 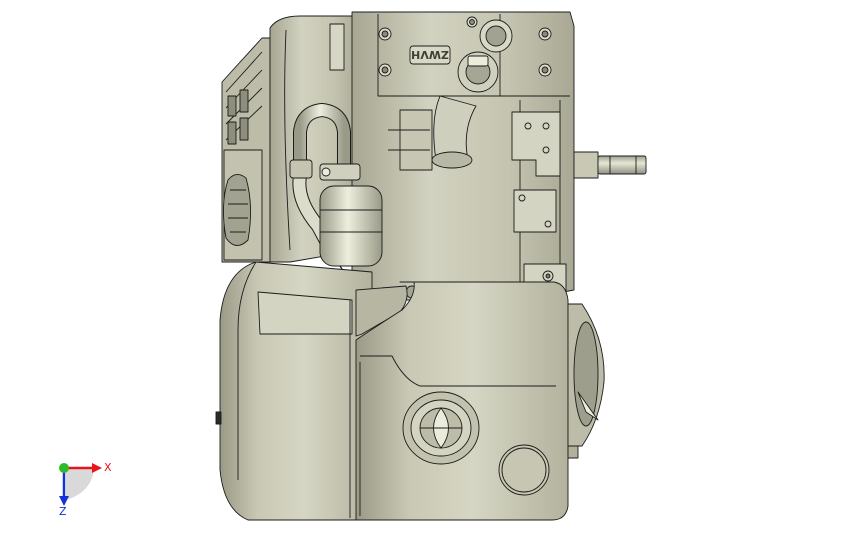 What do you see at coordinates (430, 54) in the screenshot?
I see `brand-embossing-text: ZWVH` at bounding box center [430, 54].